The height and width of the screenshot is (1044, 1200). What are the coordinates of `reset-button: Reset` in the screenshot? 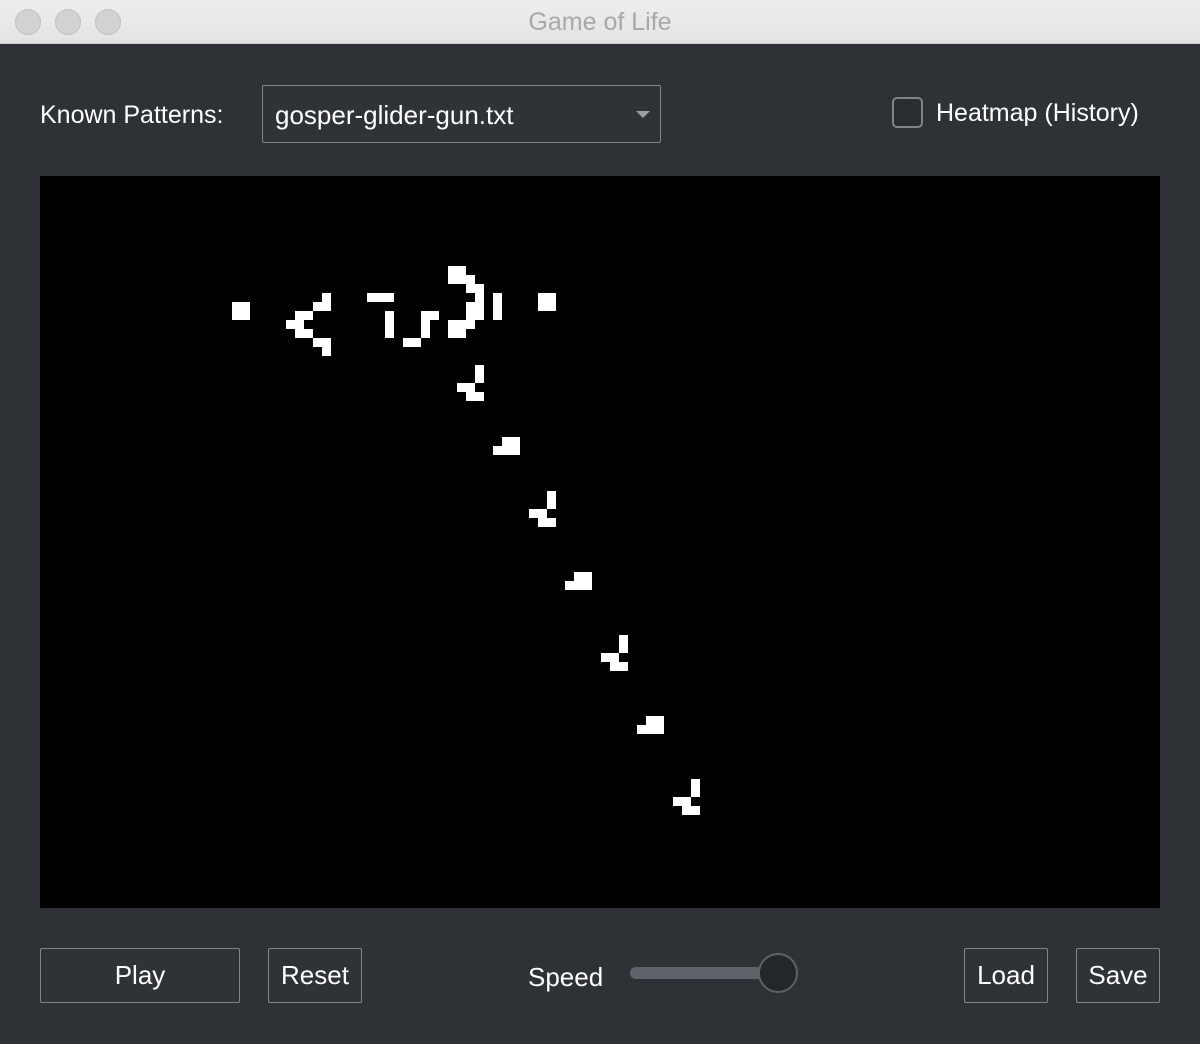 It's located at (315, 975).